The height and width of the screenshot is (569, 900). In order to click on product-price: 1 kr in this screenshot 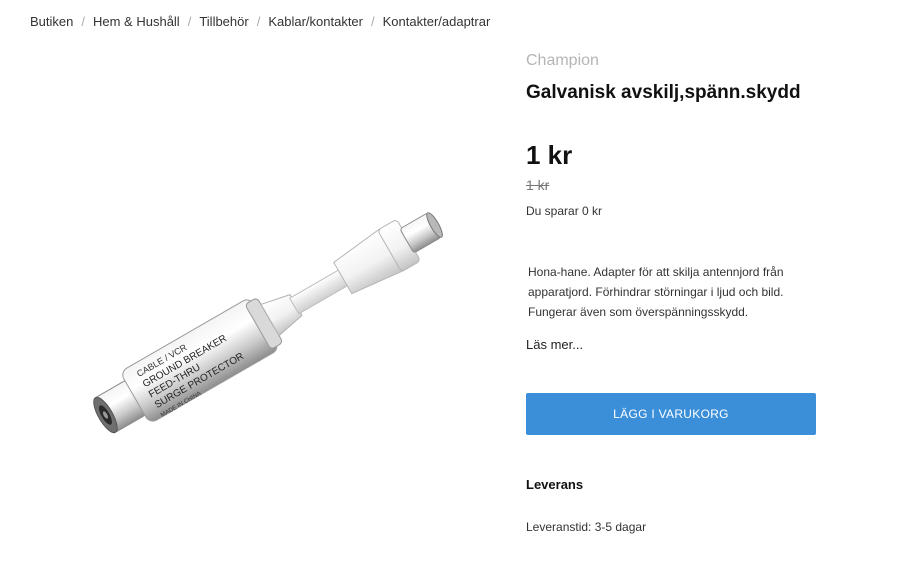, I will do `click(549, 155)`.